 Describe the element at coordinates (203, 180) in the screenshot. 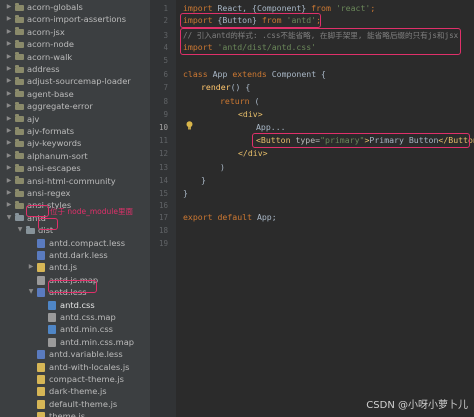

I see `code-line-14: }` at that location.